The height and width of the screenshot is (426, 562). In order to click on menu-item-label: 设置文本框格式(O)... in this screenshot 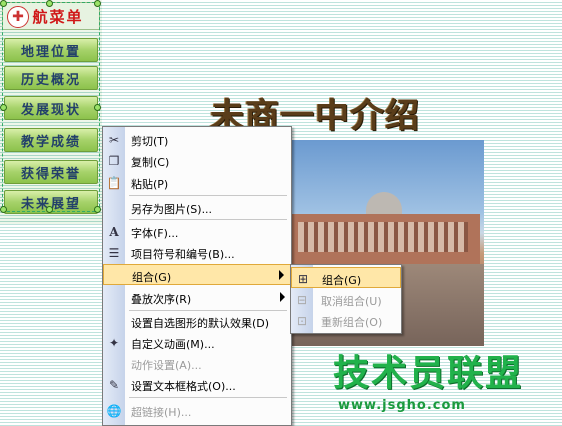, I will do `click(183, 386)`.